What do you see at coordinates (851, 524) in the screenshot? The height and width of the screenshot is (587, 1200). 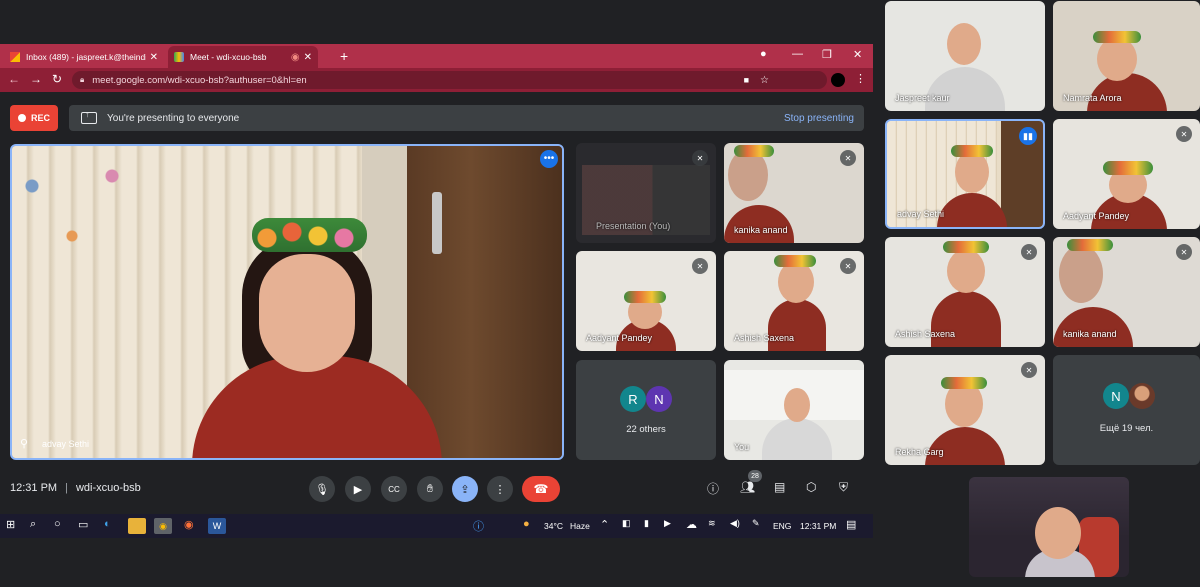 I see `notifications-icon: ▤` at bounding box center [851, 524].